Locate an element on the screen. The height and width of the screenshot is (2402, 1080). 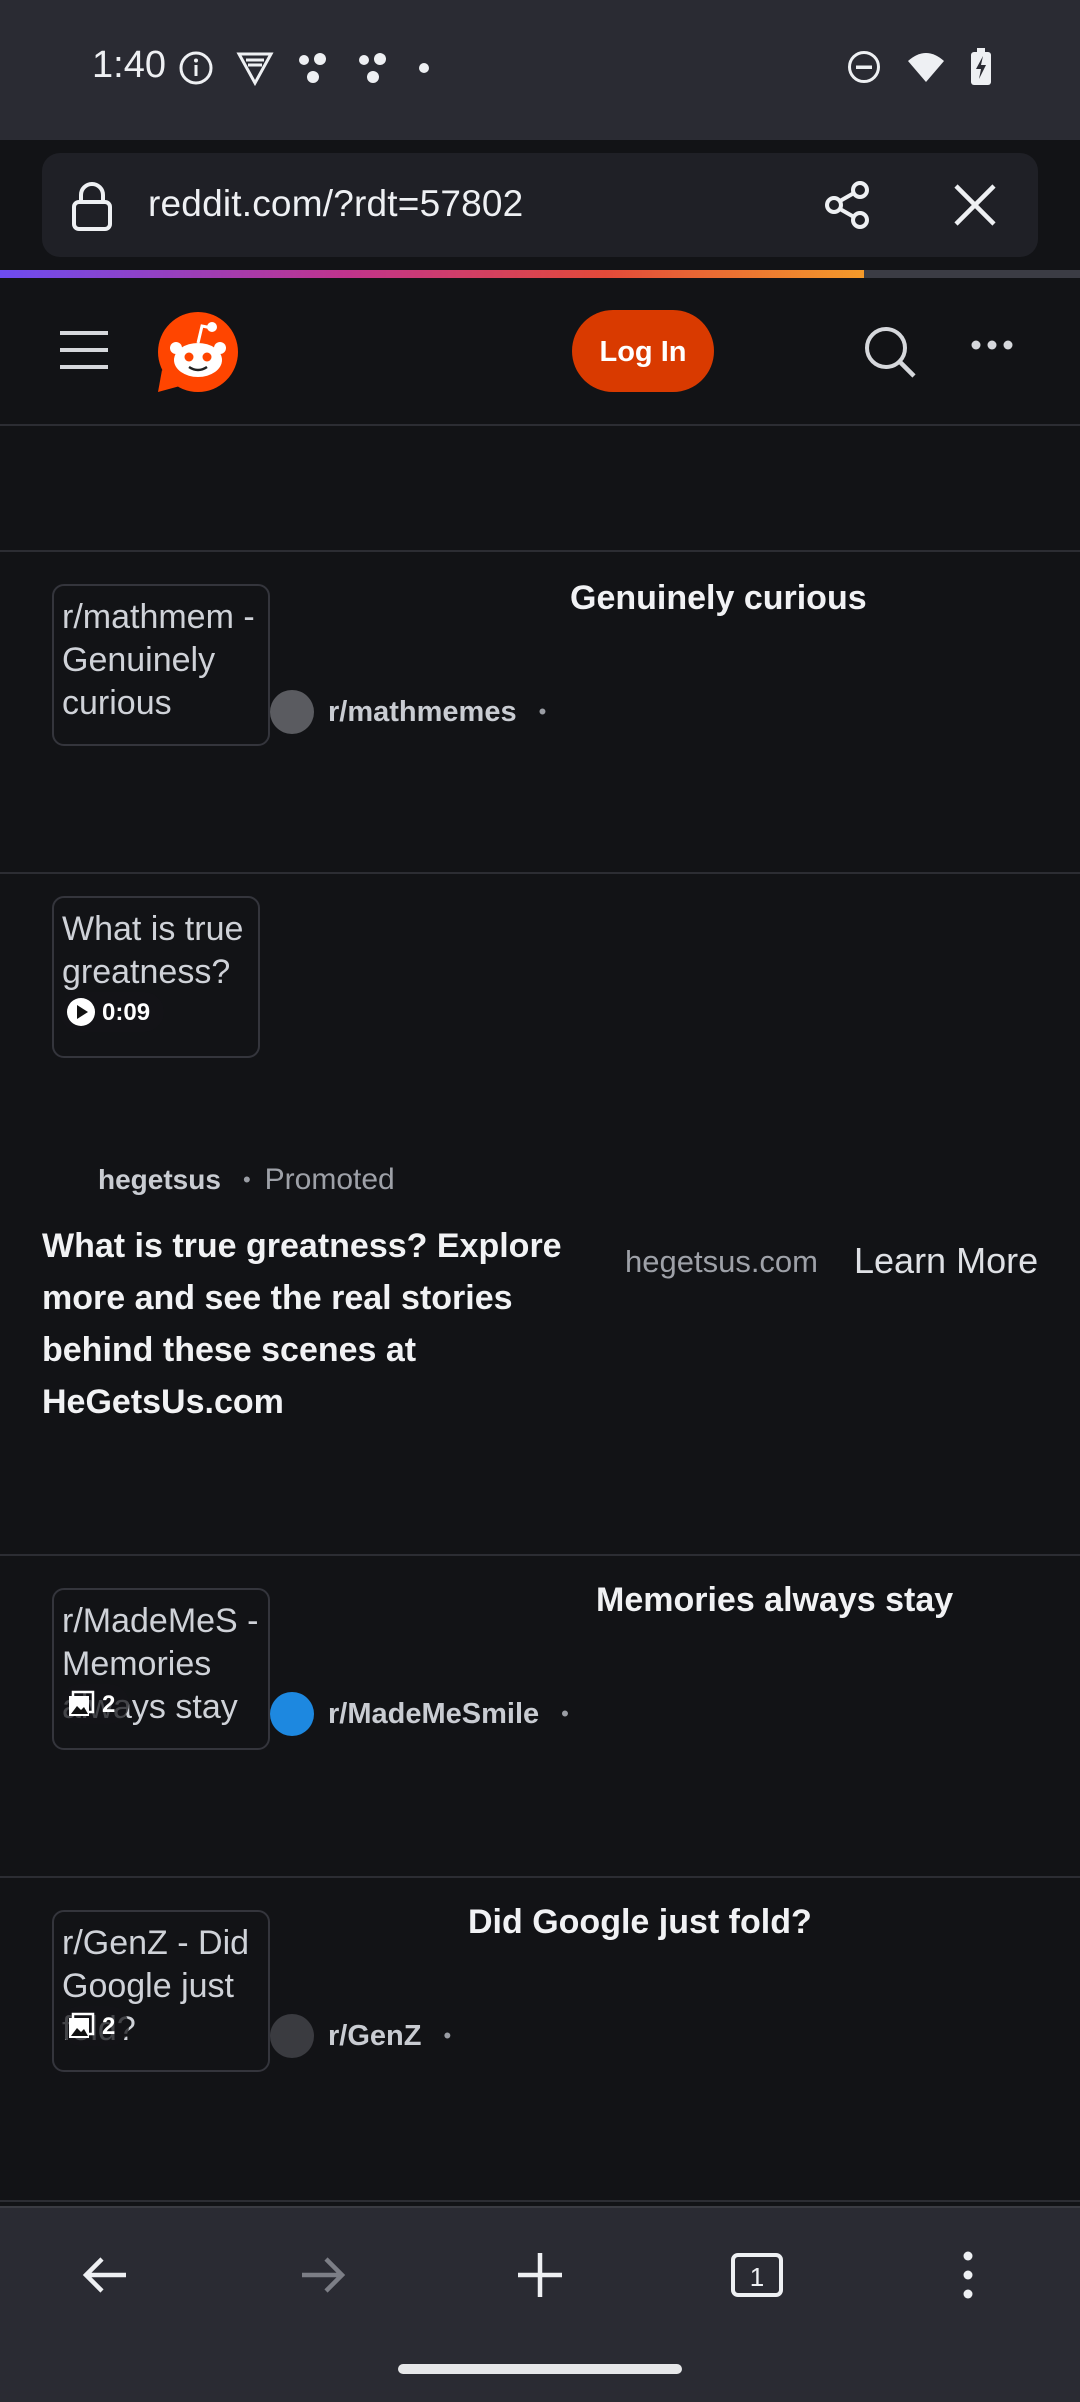
reddit-header: Log In is located at coordinates (540, 352).